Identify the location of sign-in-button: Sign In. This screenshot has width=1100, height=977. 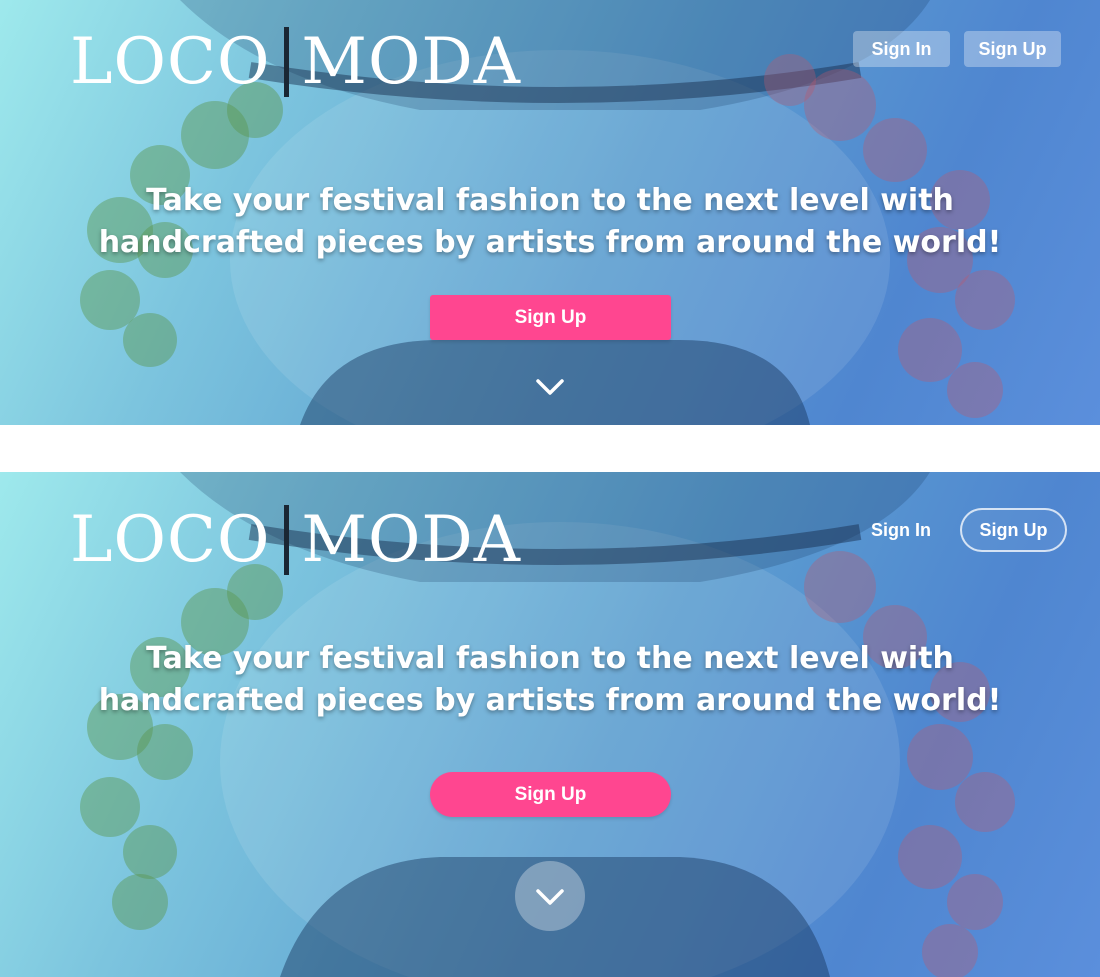
(901, 49).